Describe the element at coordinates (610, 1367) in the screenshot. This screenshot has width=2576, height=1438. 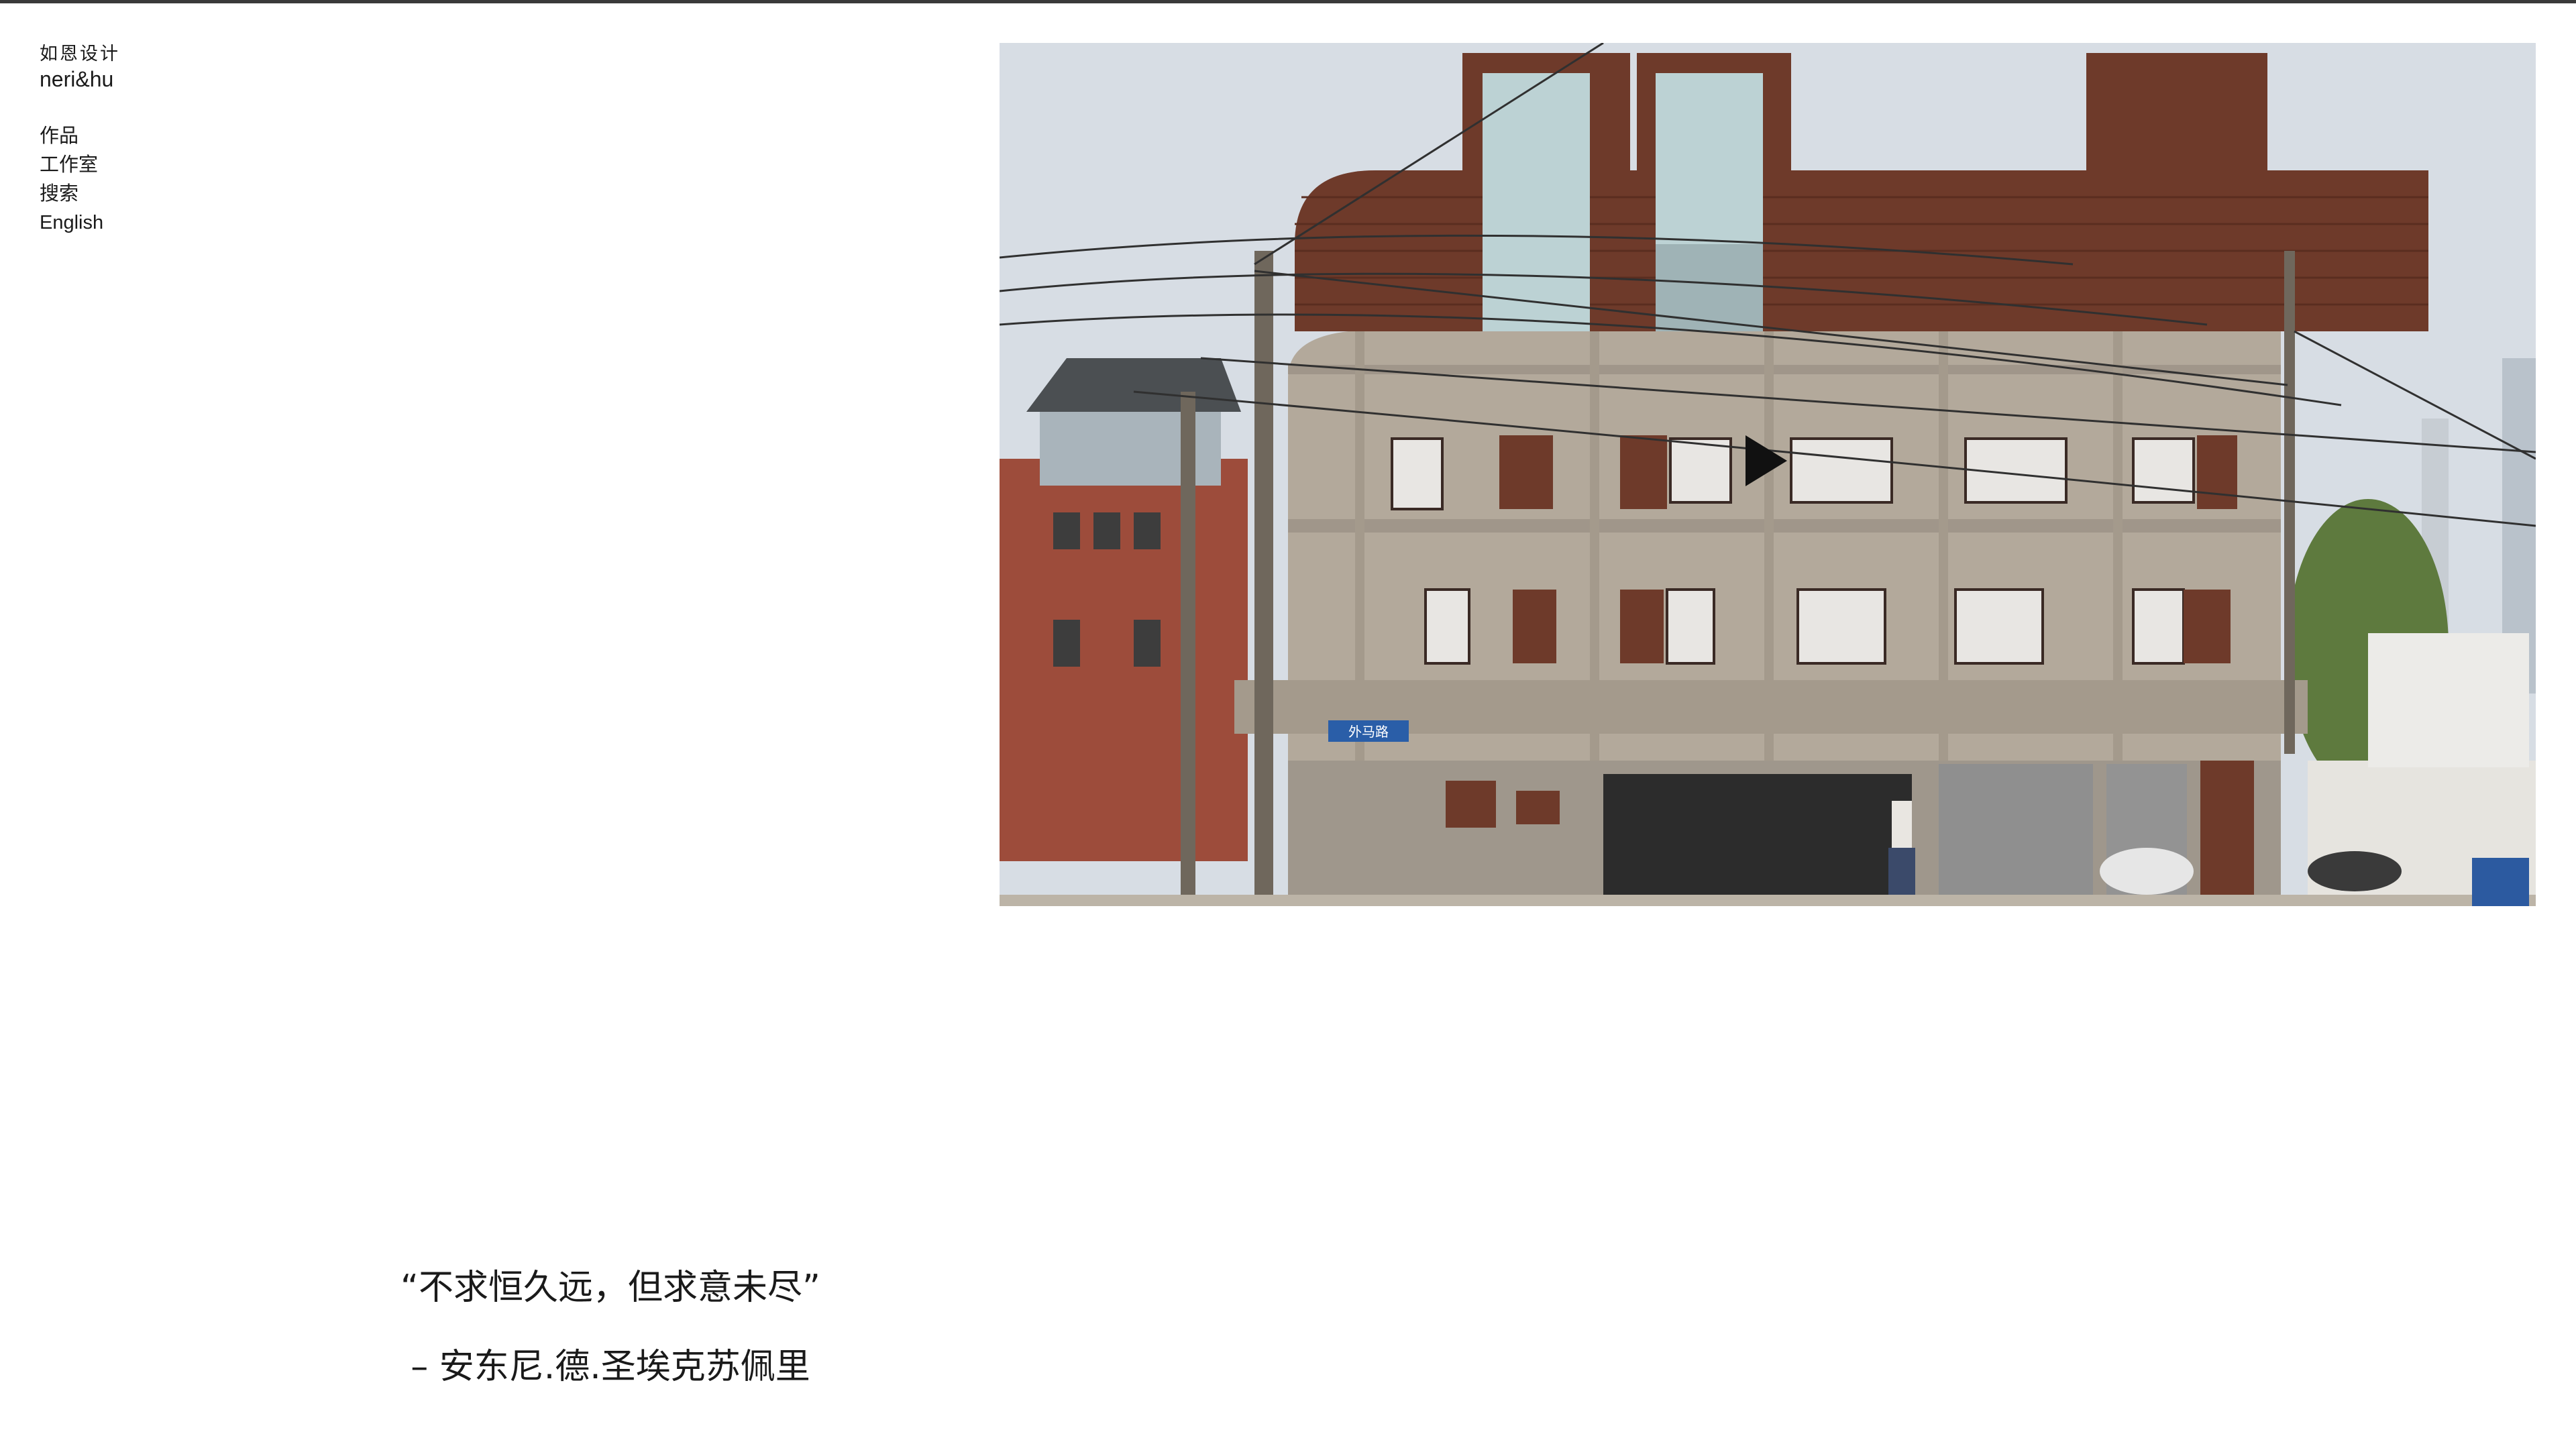
I see `quote-author: – 安东尼.德.圣埃克苏佩里` at that location.